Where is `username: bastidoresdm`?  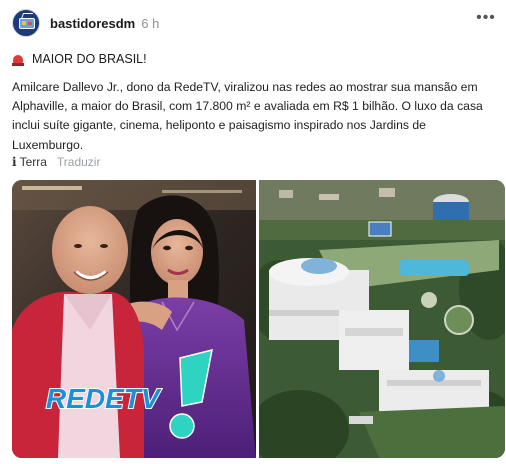 username: bastidoresdm is located at coordinates (92, 23).